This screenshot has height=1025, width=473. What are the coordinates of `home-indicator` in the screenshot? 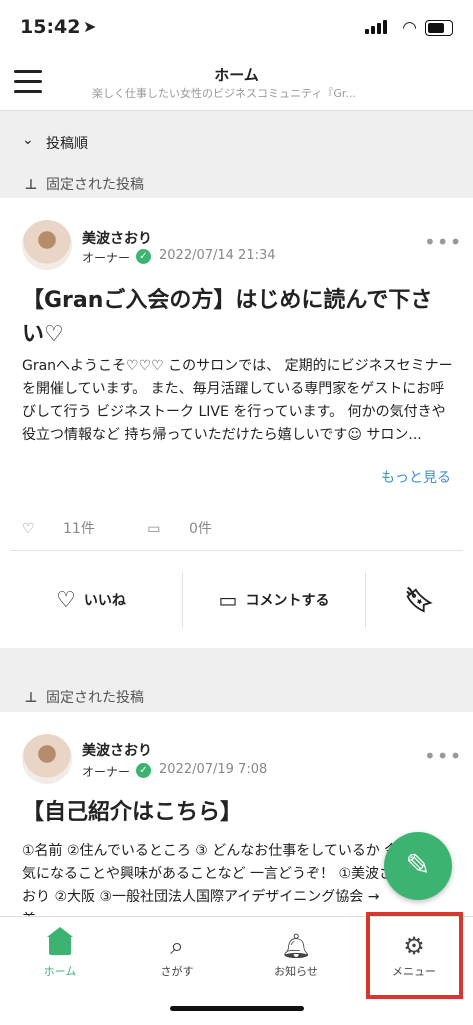 It's located at (237, 1008).